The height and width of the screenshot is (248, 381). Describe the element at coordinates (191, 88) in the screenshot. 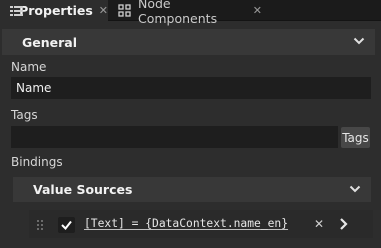

I see `name-field: Name` at that location.